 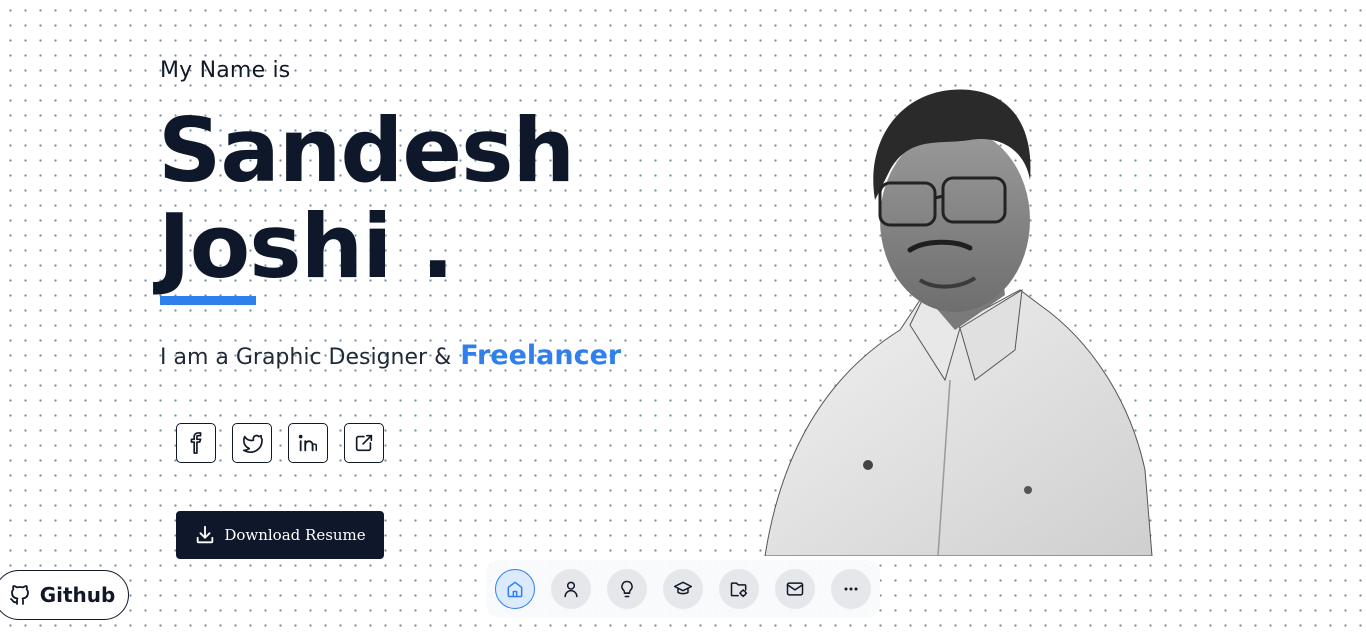 I want to click on facebook-link, so click(x=196, y=443).